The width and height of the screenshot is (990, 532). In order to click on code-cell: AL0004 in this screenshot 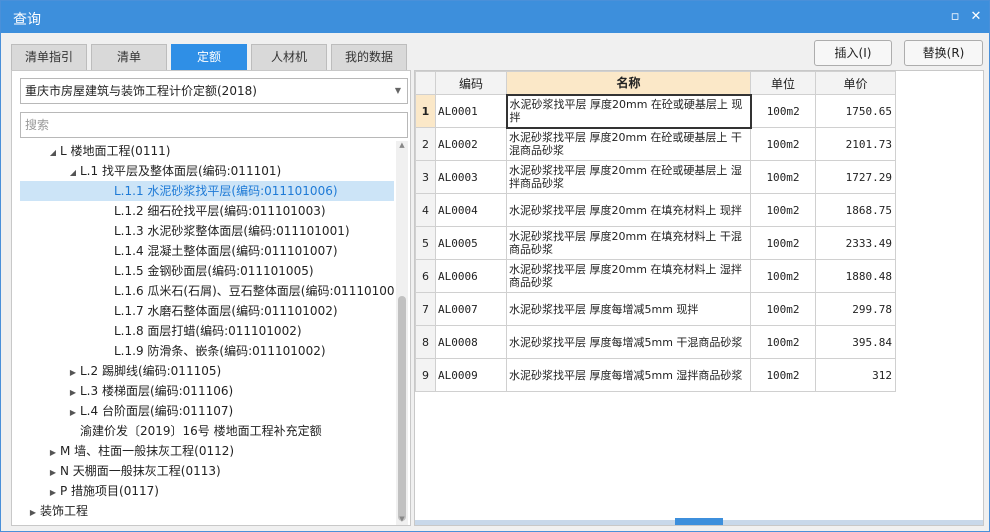, I will do `click(471, 210)`.